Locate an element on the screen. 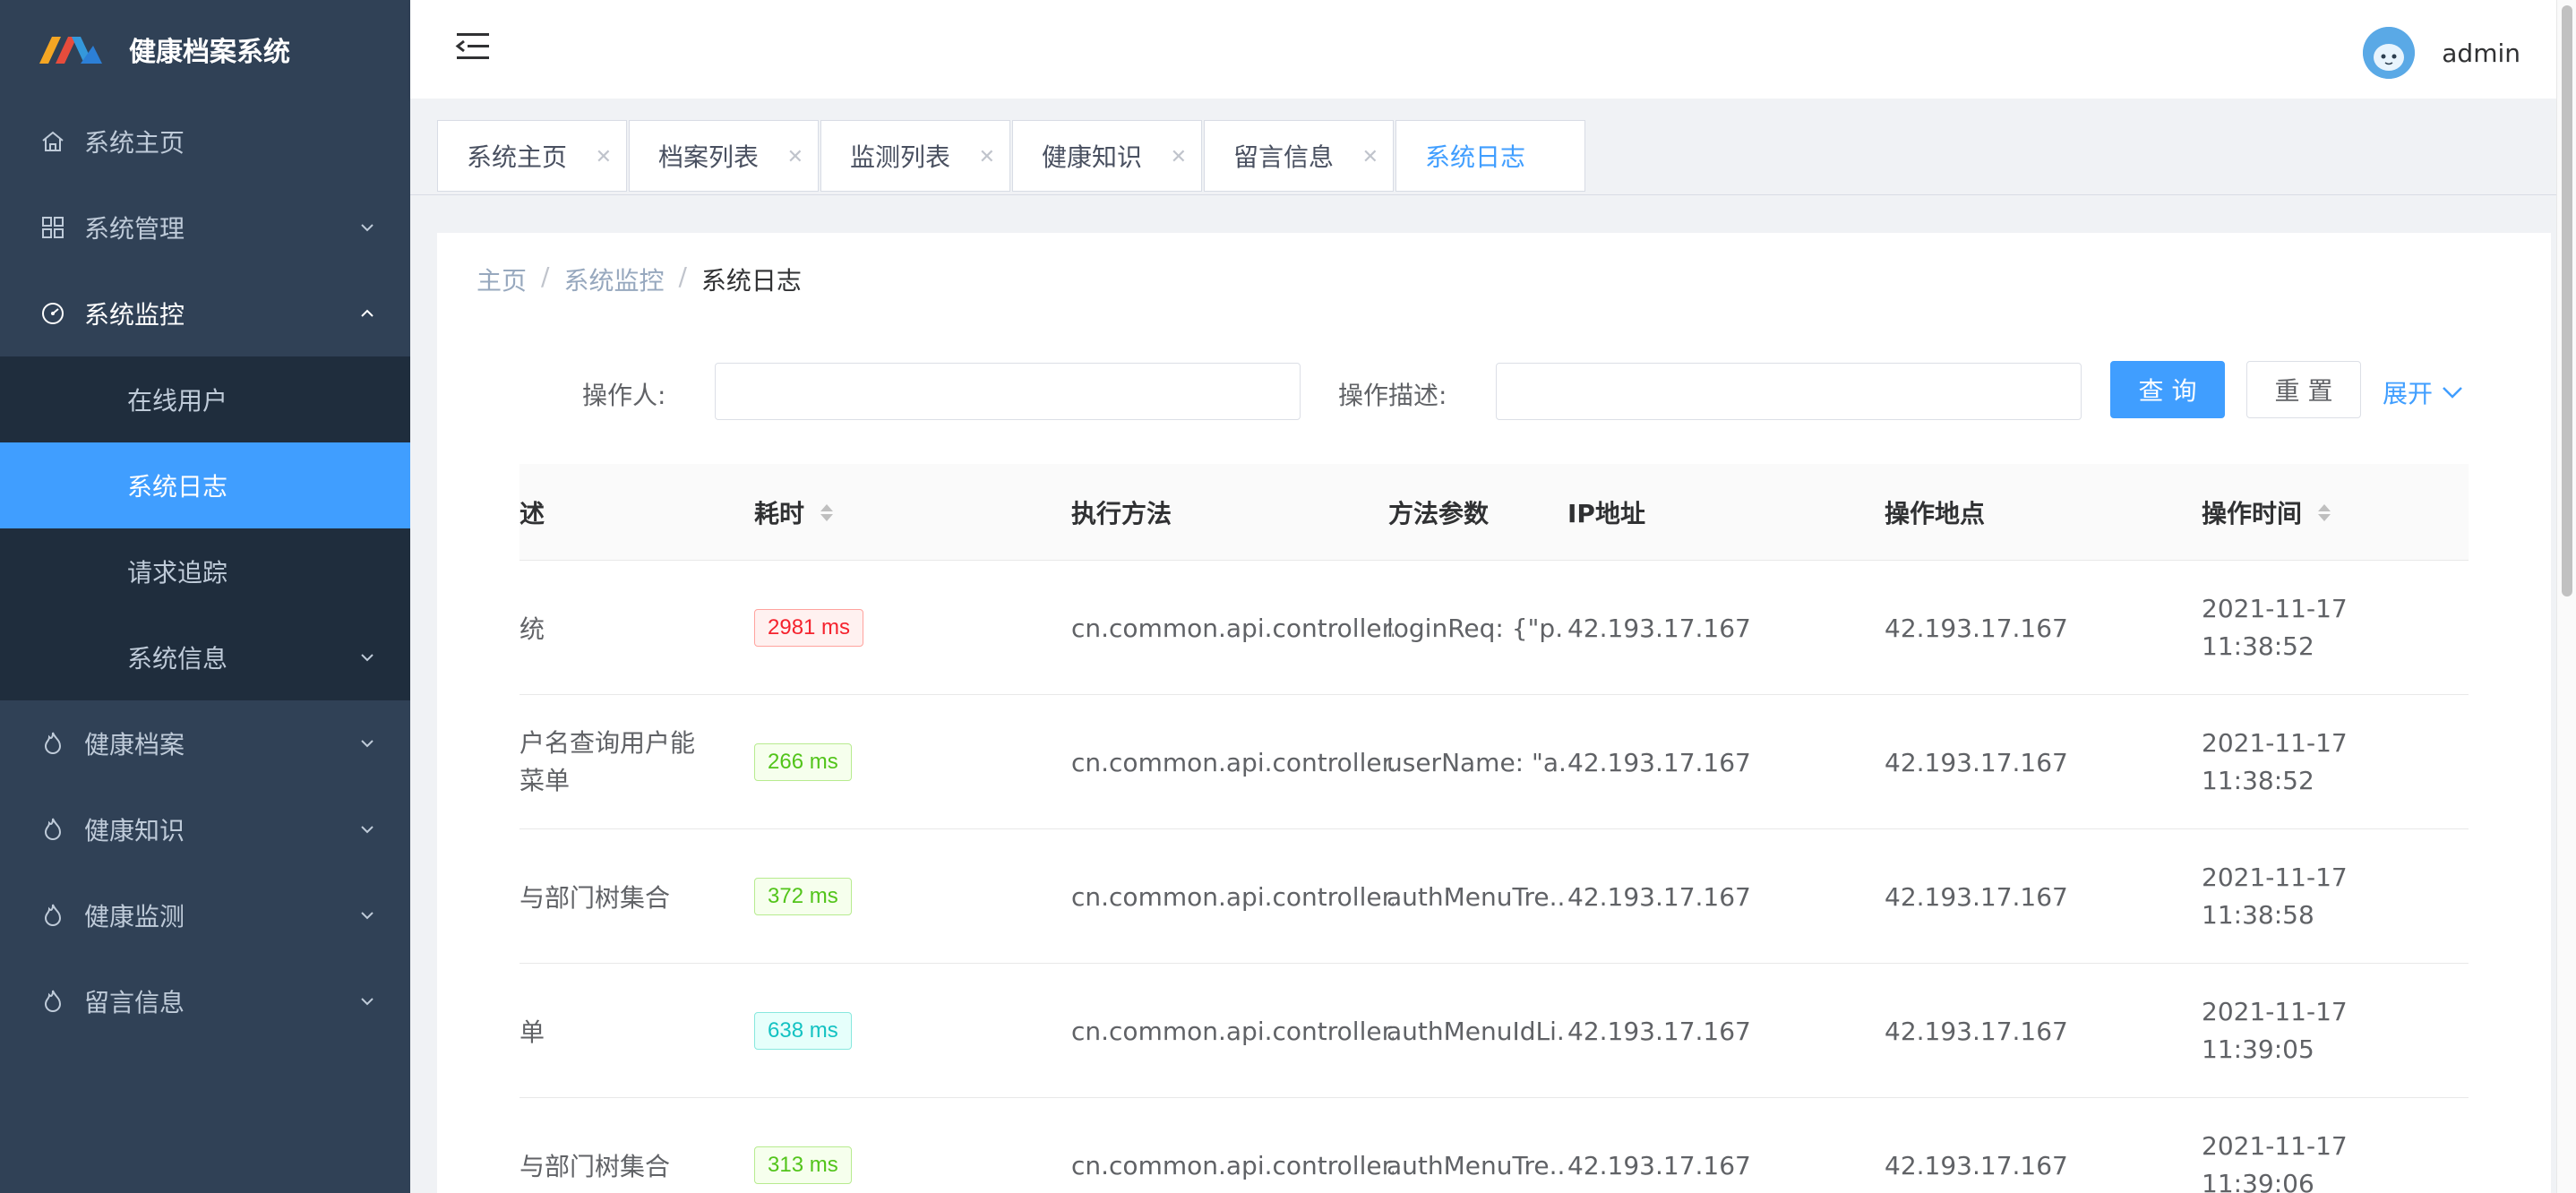 The width and height of the screenshot is (2576, 1193). sidebar-item-label: 系统主页 is located at coordinates (134, 143).